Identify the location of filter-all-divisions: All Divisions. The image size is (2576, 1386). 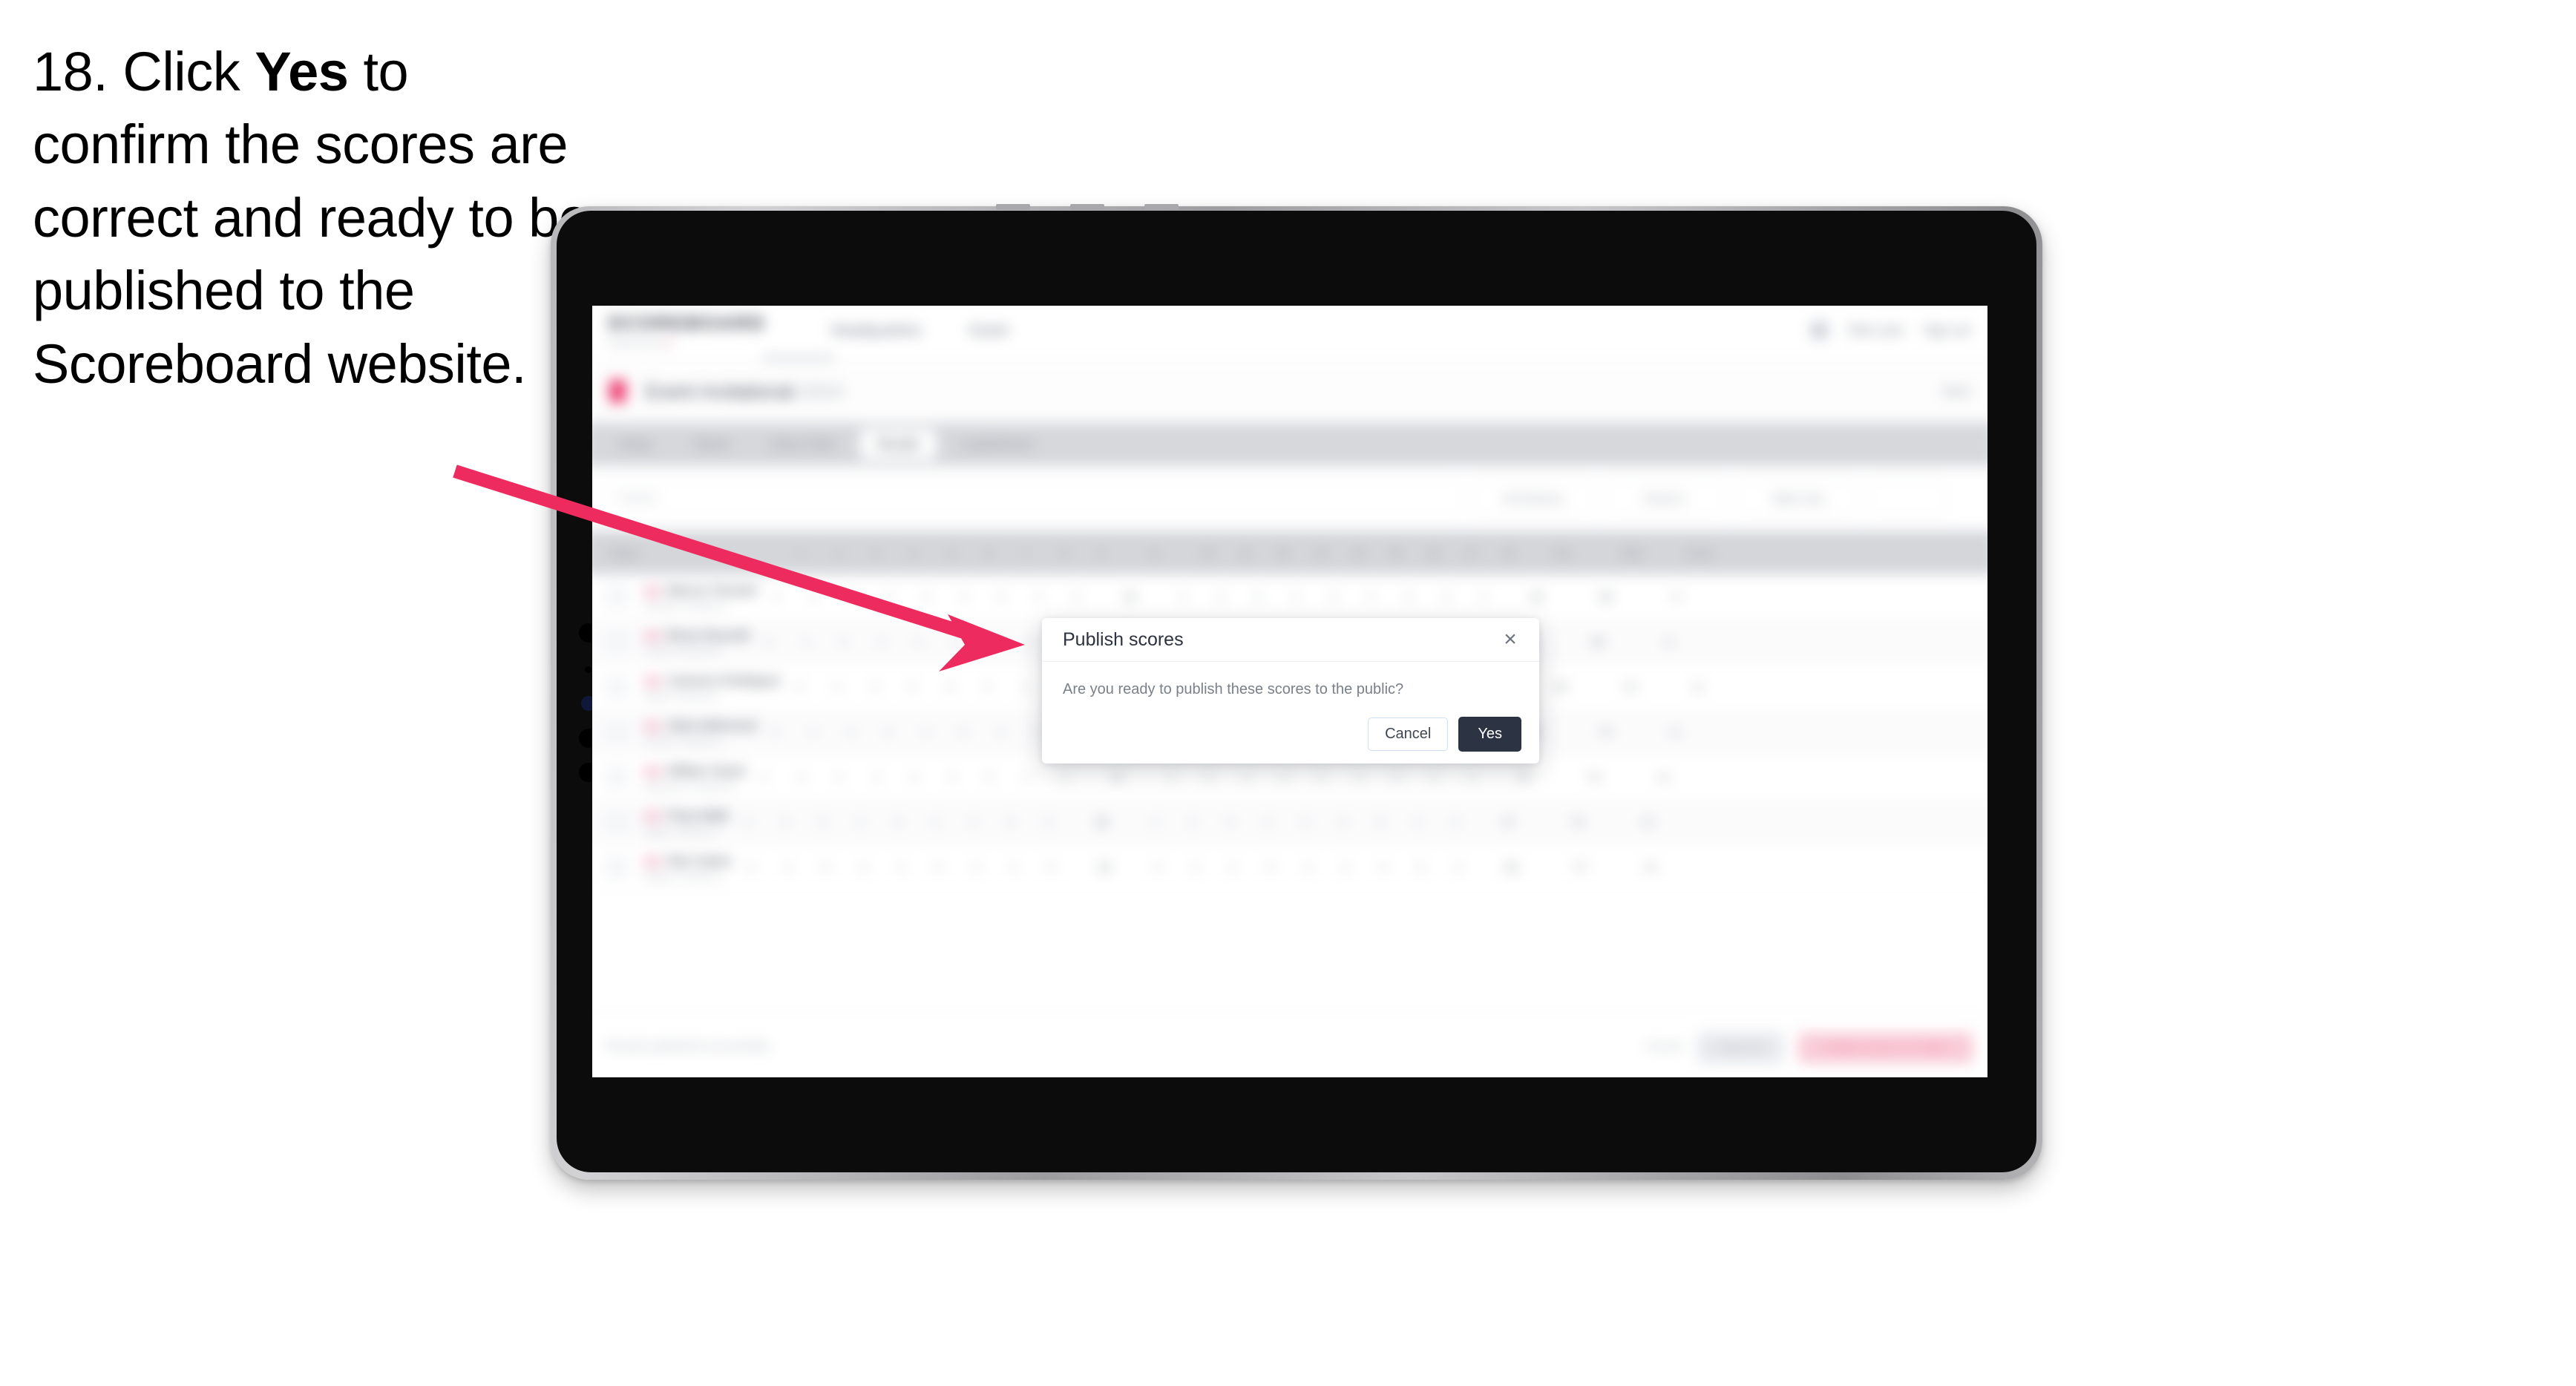
(1532, 498).